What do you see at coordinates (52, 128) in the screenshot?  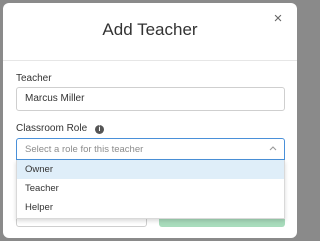 I see `classroom-role-label: Classroom Role` at bounding box center [52, 128].